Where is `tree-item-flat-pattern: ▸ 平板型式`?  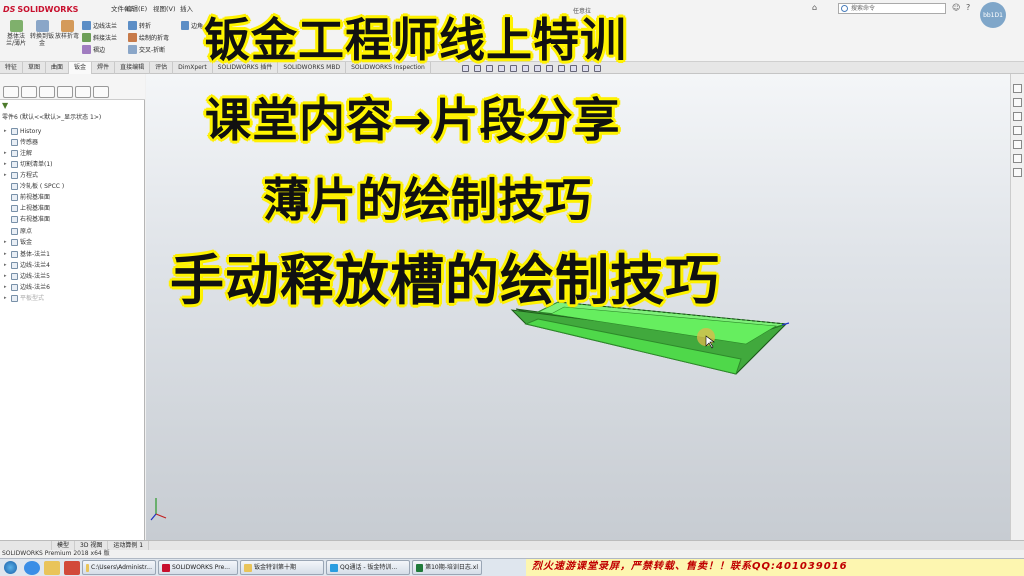 tree-item-flat-pattern: ▸ 平板型式 is located at coordinates (24, 298).